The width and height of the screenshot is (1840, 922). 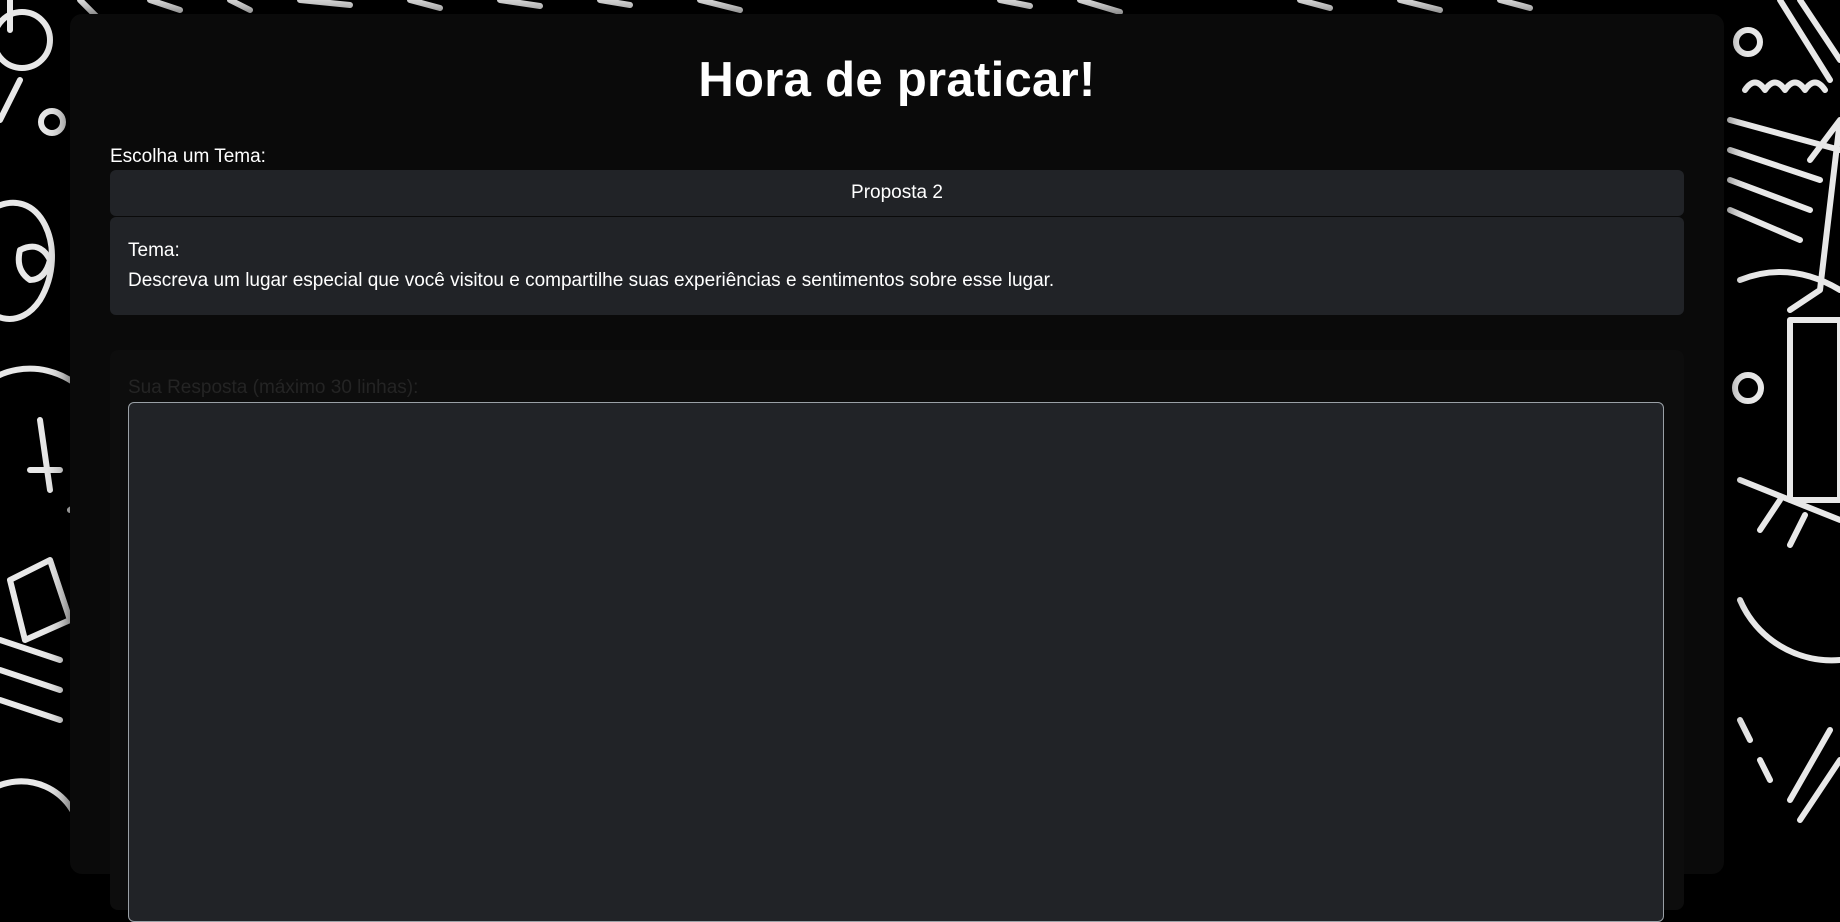 I want to click on topic-label: Tema:, so click(x=154, y=250).